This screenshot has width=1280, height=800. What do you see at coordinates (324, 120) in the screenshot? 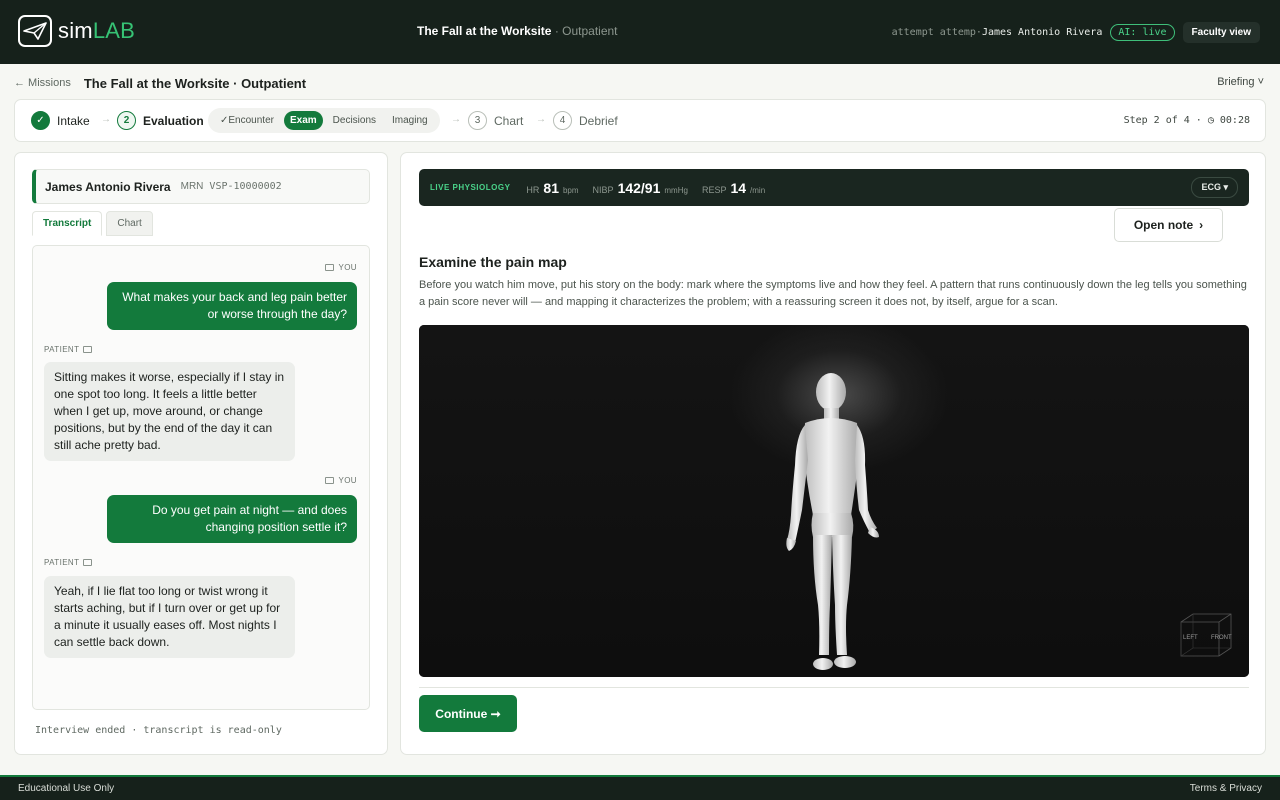
I see `evaluation-subtabs: ✓Encounter Exam Decisions Imaging` at bounding box center [324, 120].